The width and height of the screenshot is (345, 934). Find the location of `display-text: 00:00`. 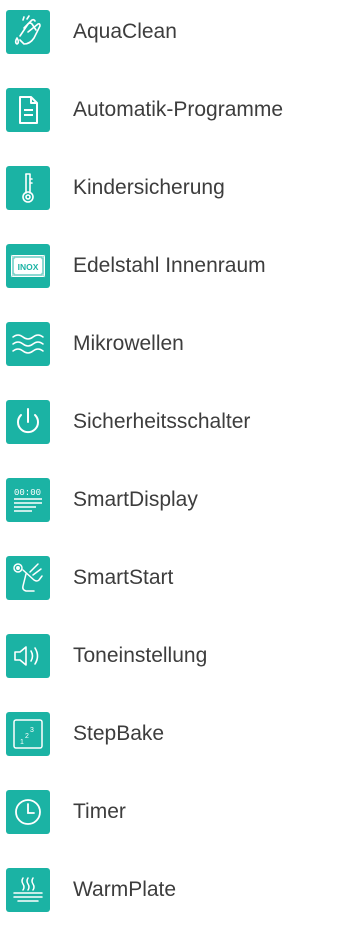

display-text: 00:00 is located at coordinates (27, 493).